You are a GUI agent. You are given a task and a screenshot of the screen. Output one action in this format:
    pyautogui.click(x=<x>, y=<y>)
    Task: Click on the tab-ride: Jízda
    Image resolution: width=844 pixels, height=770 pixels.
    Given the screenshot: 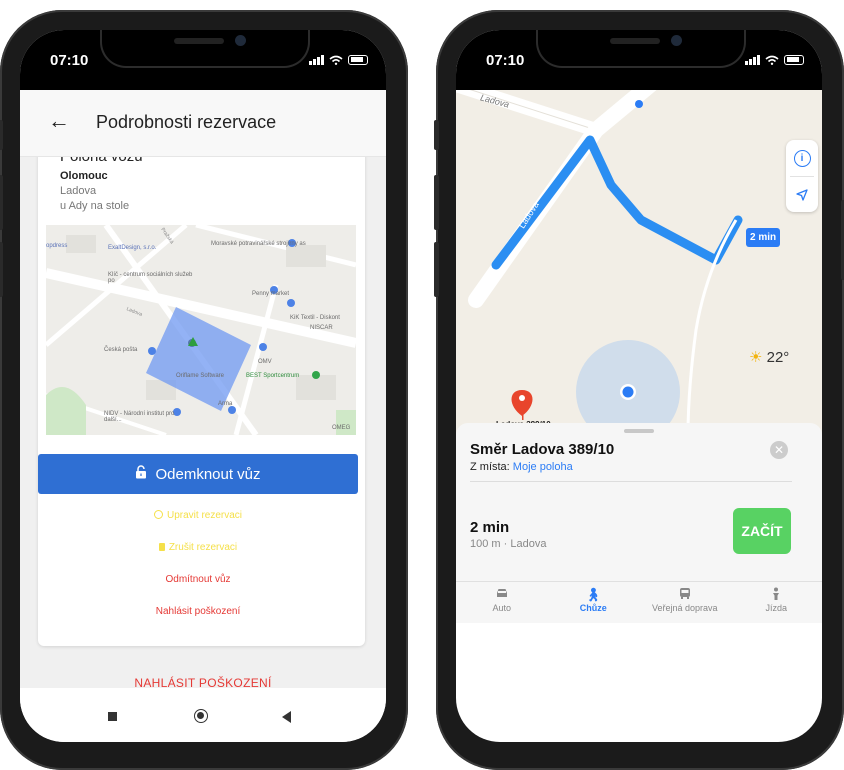 What is the action you would take?
    pyautogui.click(x=777, y=600)
    